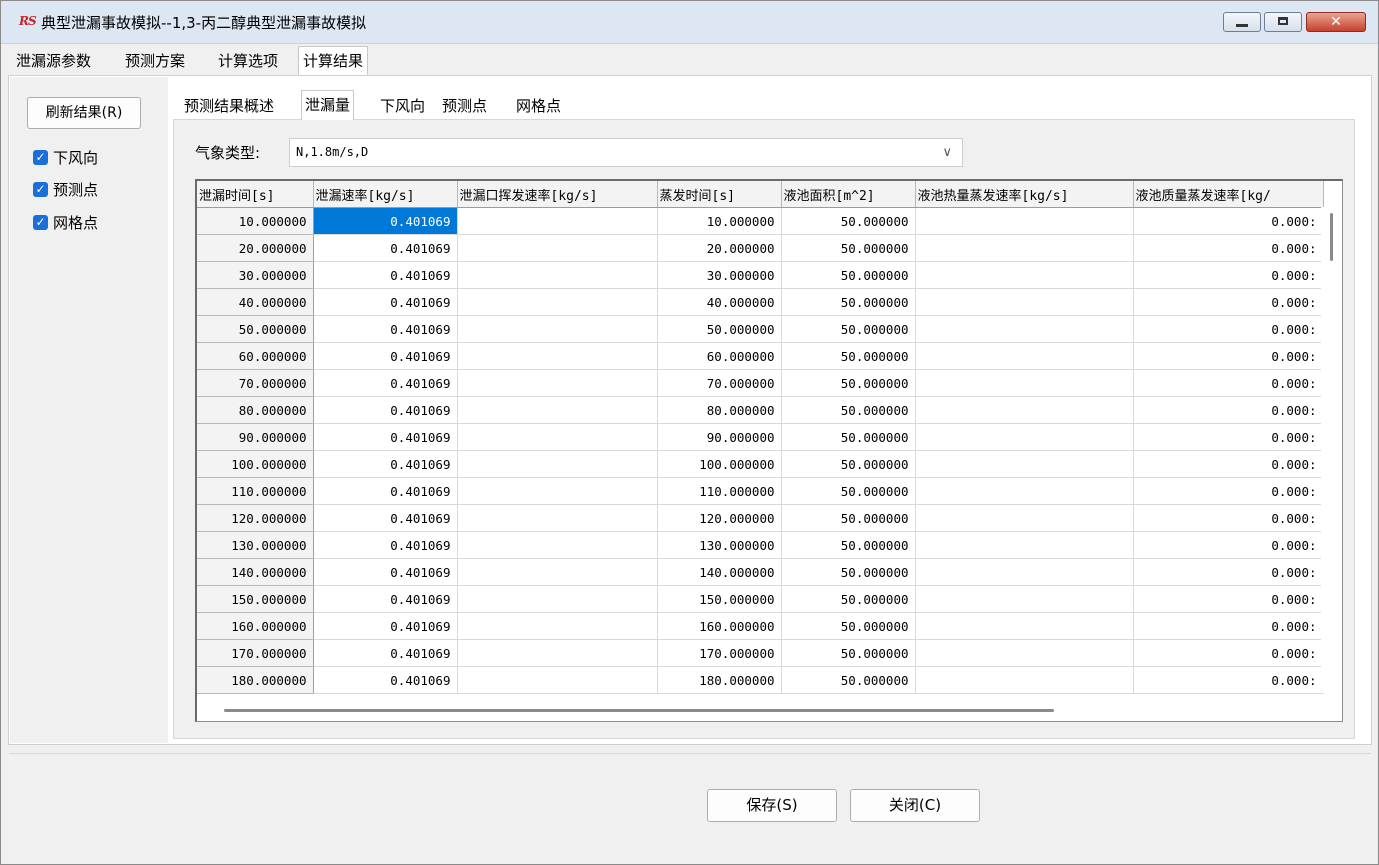  What do you see at coordinates (255, 518) in the screenshot?
I see `row-header-cell: 120.000000` at bounding box center [255, 518].